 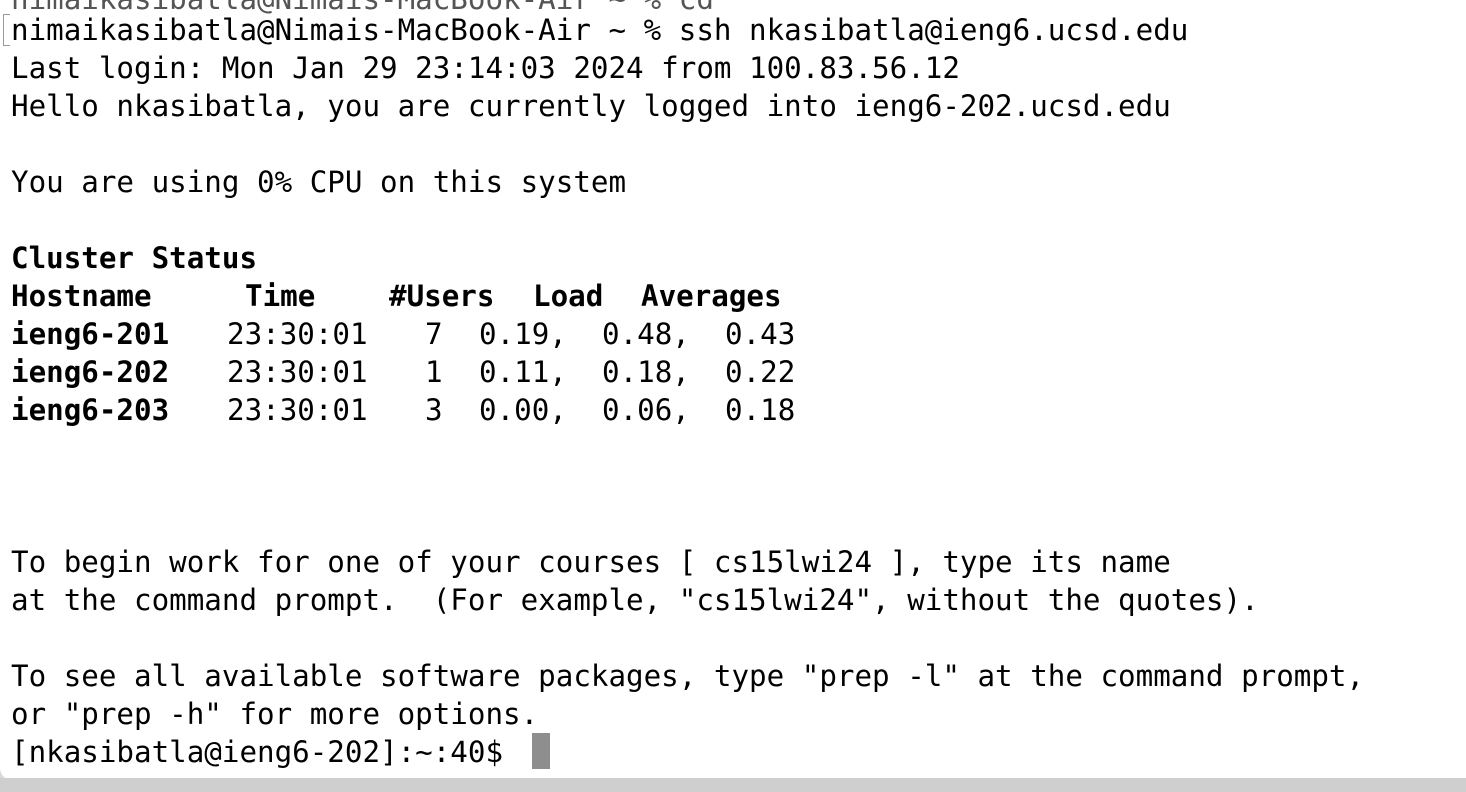 I want to click on mark-bracket, so click(x=6, y=30).